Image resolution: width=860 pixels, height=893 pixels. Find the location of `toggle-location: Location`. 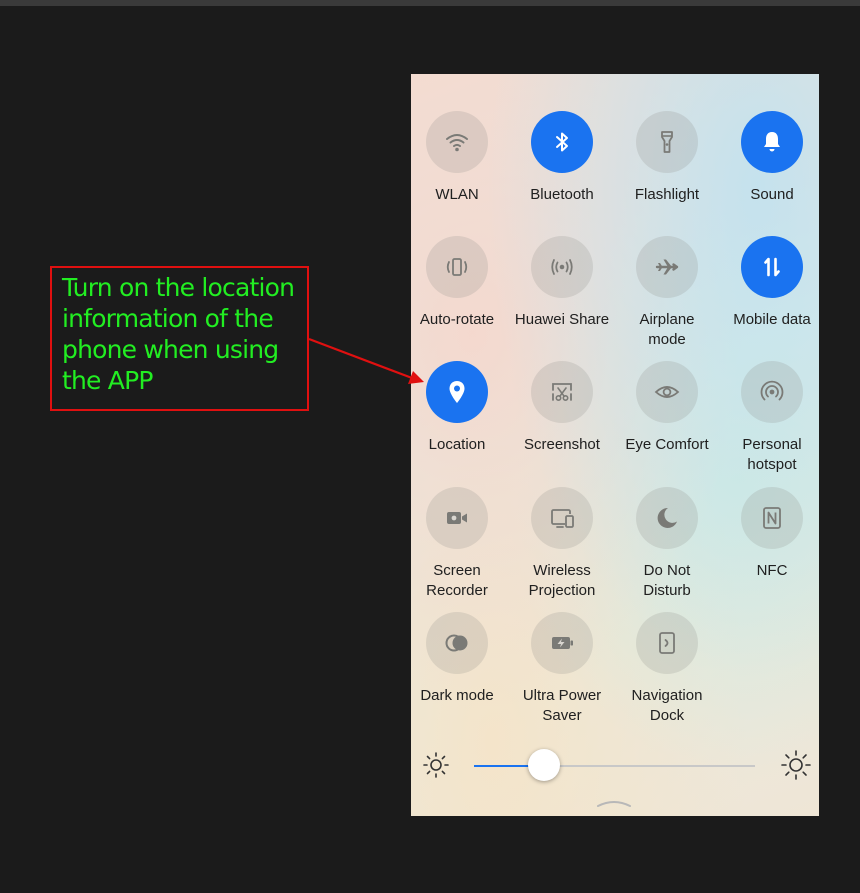

toggle-location: Location is located at coordinates (457, 408).